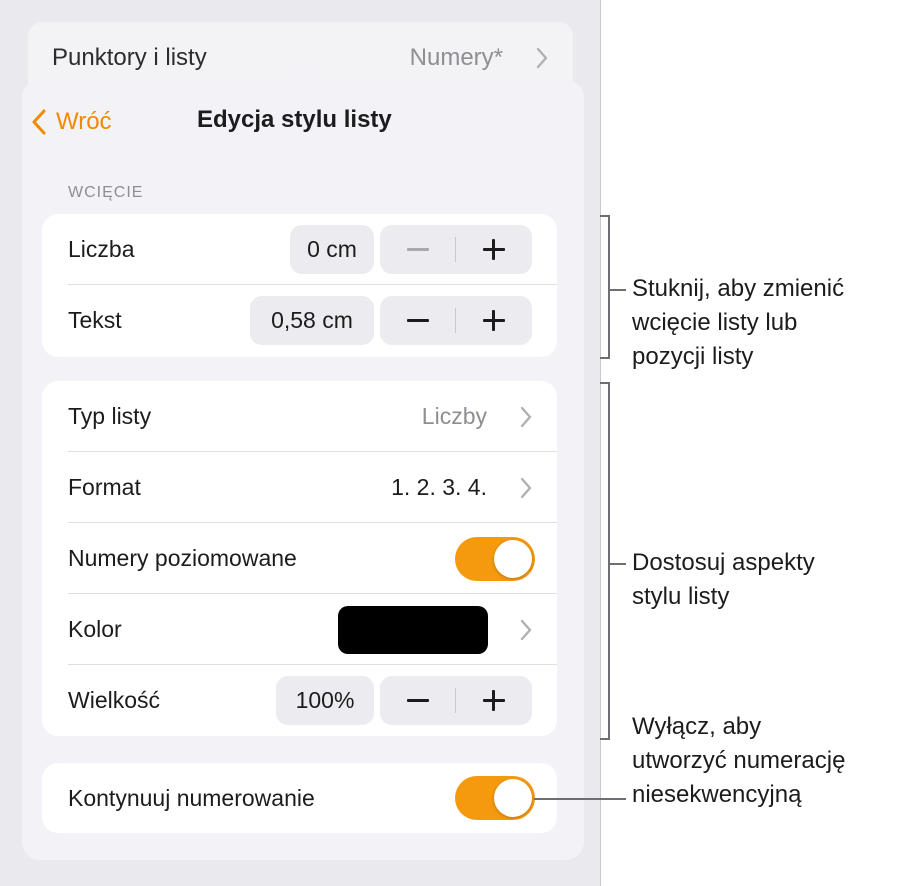  Describe the element at coordinates (325, 700) in the screenshot. I see `size-value: 100%` at that location.